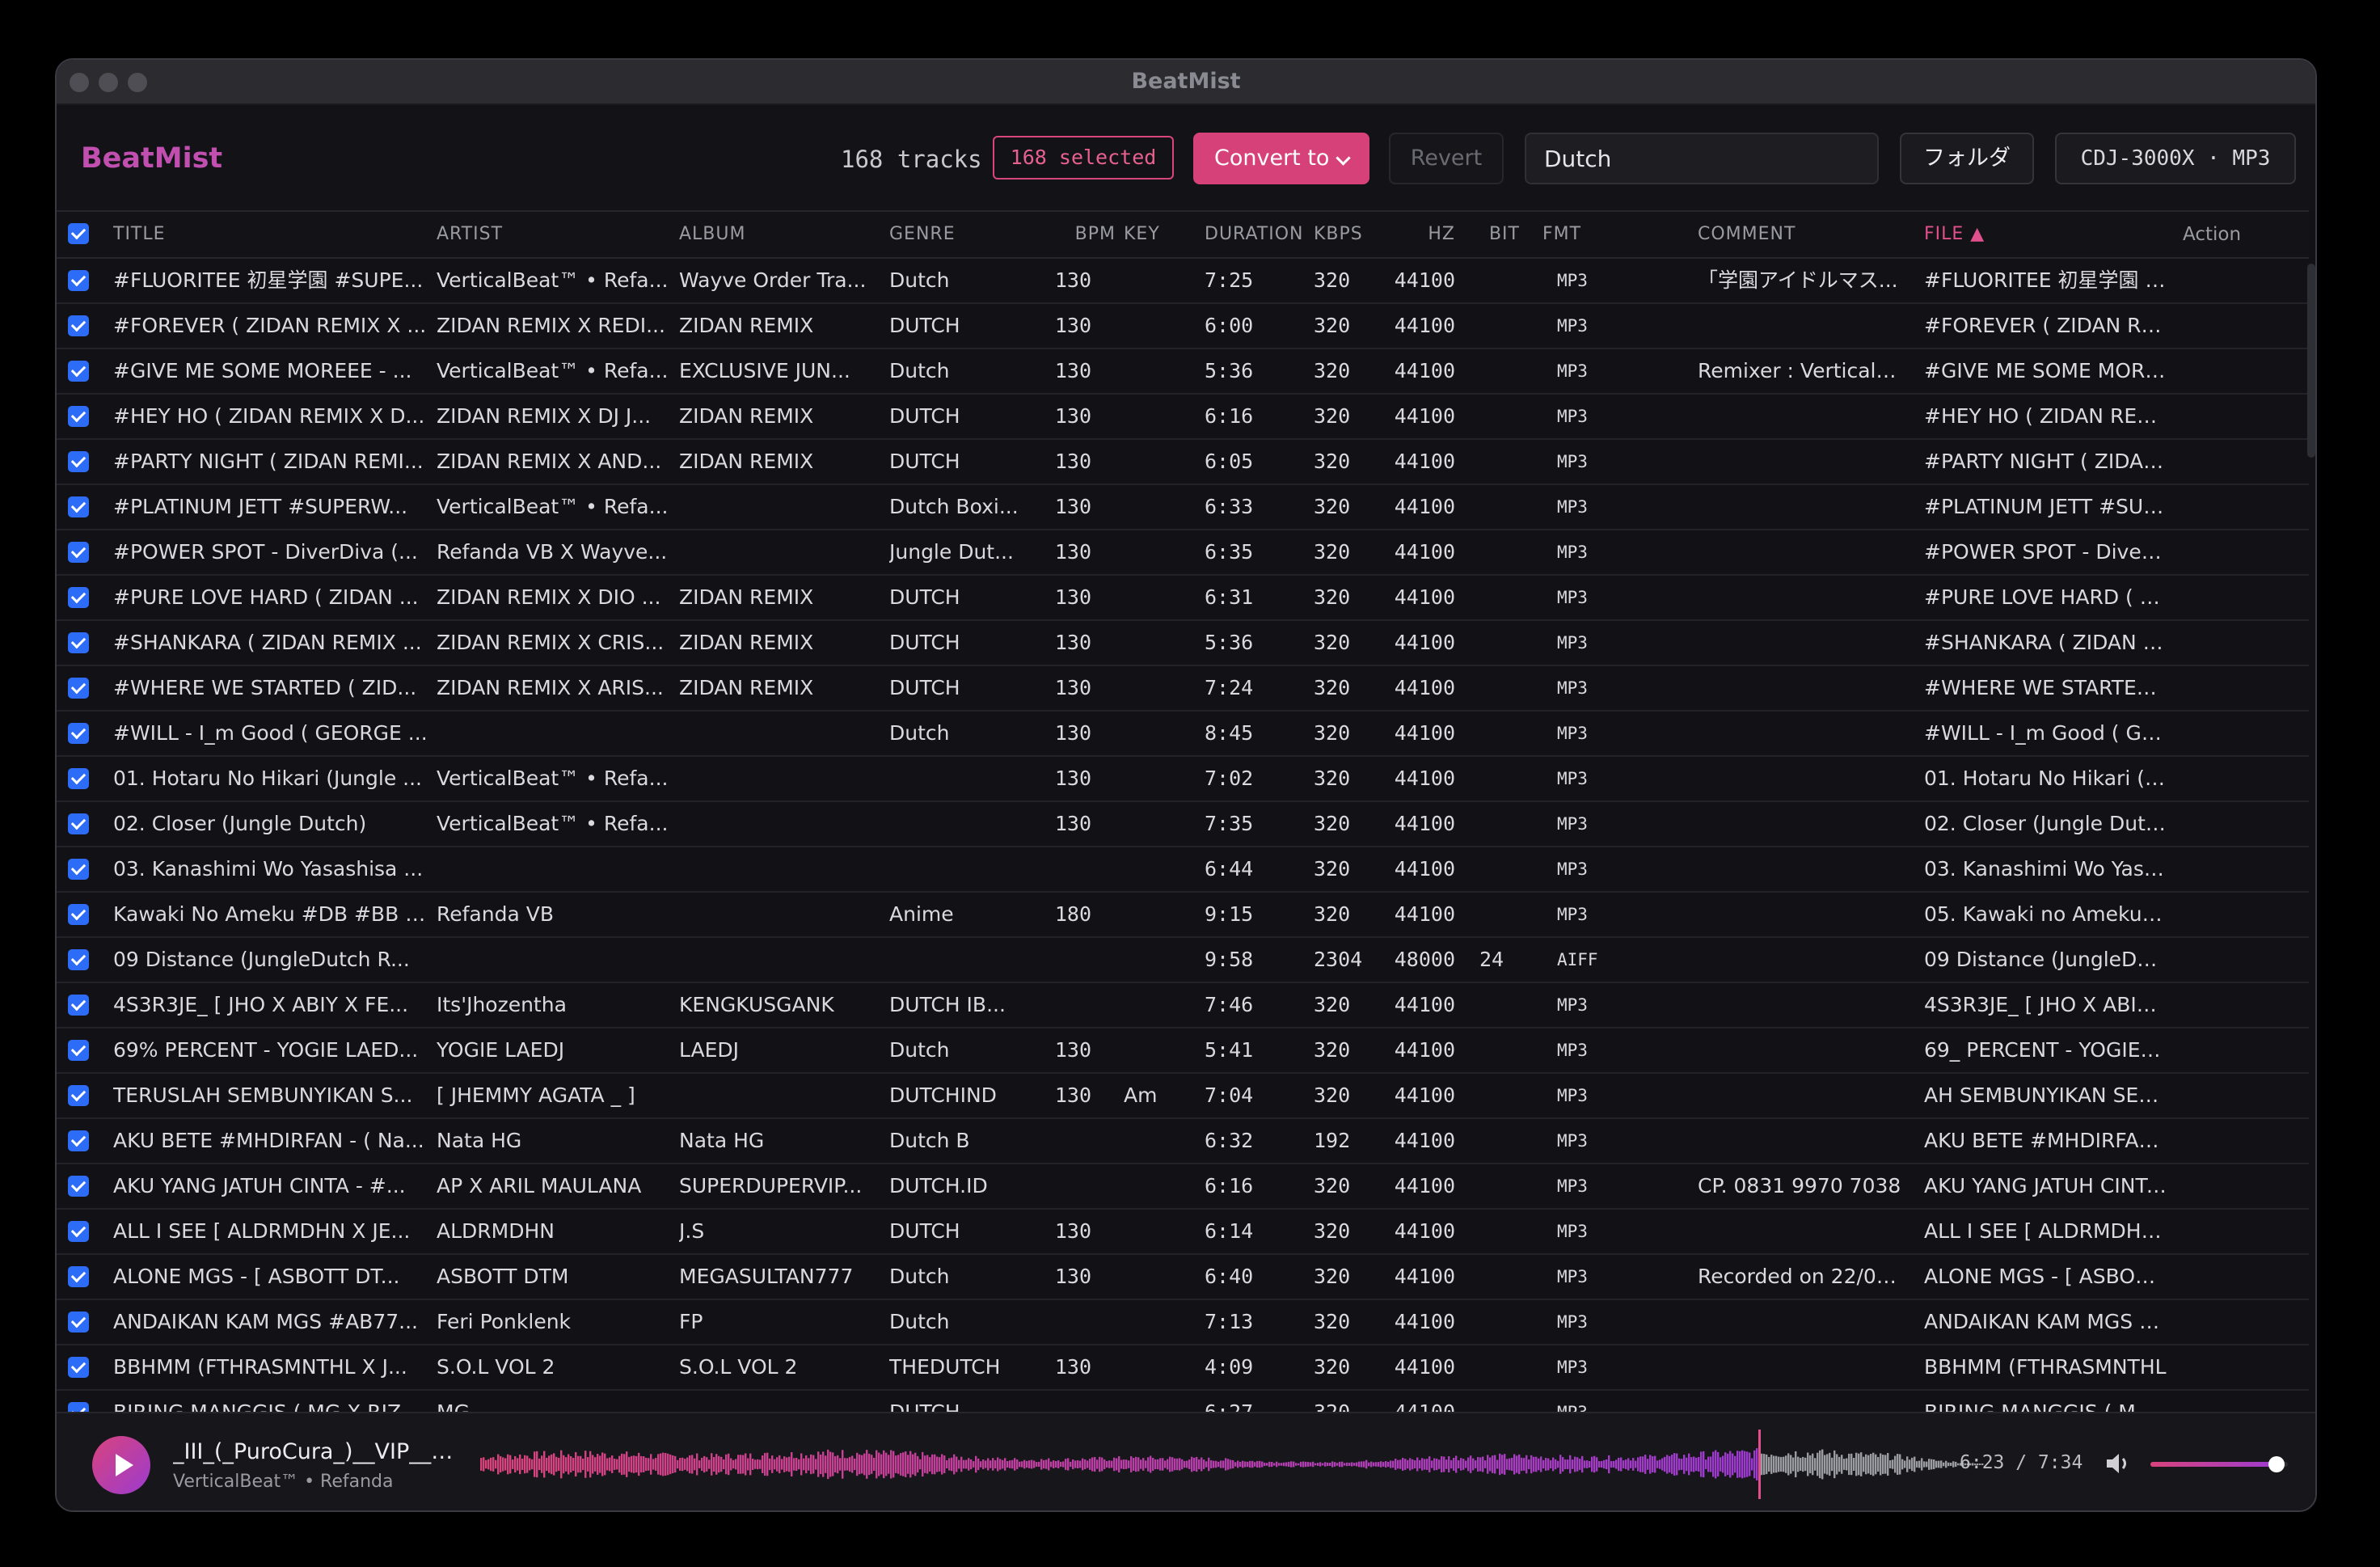 The height and width of the screenshot is (1567, 2380). Describe the element at coordinates (1083, 158) in the screenshot. I see `selected-count-badge: 168 selected` at that location.